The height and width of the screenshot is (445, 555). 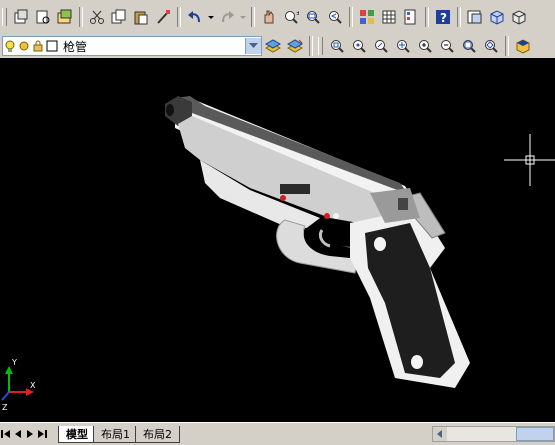 What do you see at coordinates (417, 362) in the screenshot?
I see `pistol-grip-screw-bottom` at bounding box center [417, 362].